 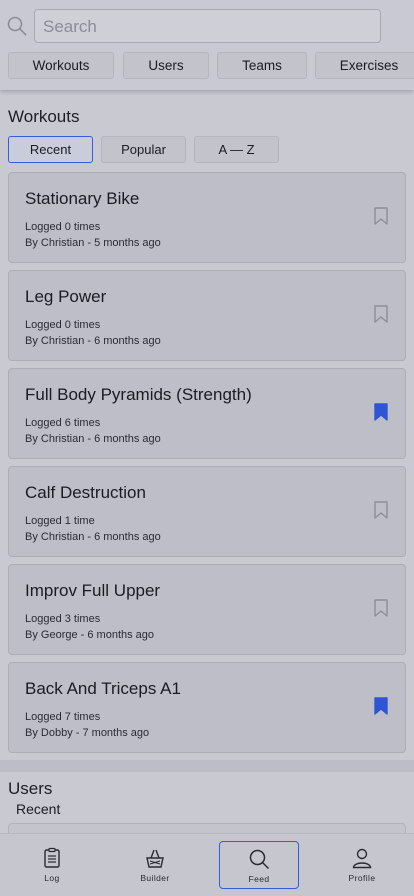 What do you see at coordinates (59, 635) in the screenshot?
I see `workout-author-link: George` at bounding box center [59, 635].